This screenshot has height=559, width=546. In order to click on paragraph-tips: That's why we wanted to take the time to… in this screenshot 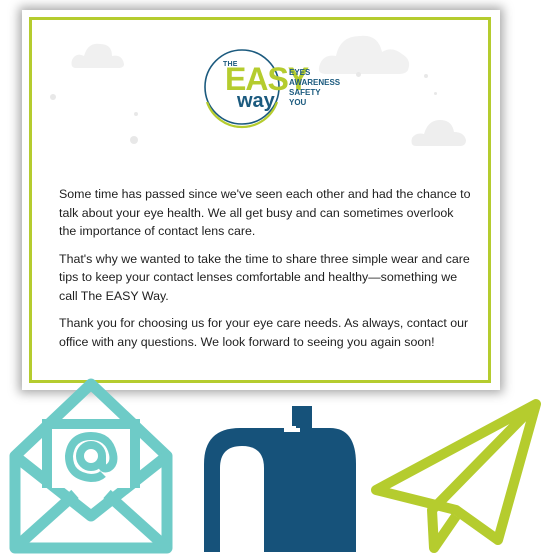, I will do `click(264, 277)`.